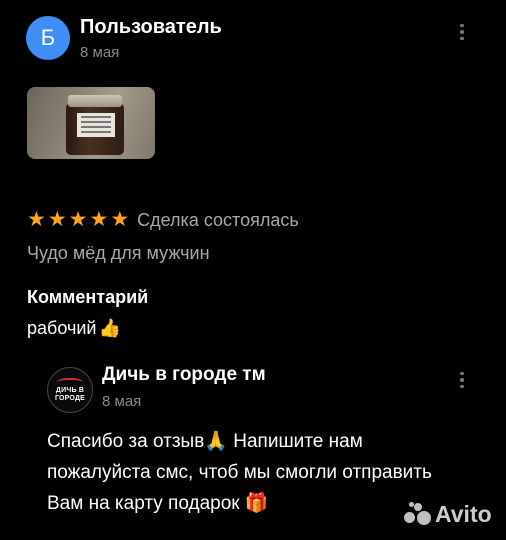 The height and width of the screenshot is (540, 506). What do you see at coordinates (151, 27) in the screenshot?
I see `author-name: Пользователь` at bounding box center [151, 27].